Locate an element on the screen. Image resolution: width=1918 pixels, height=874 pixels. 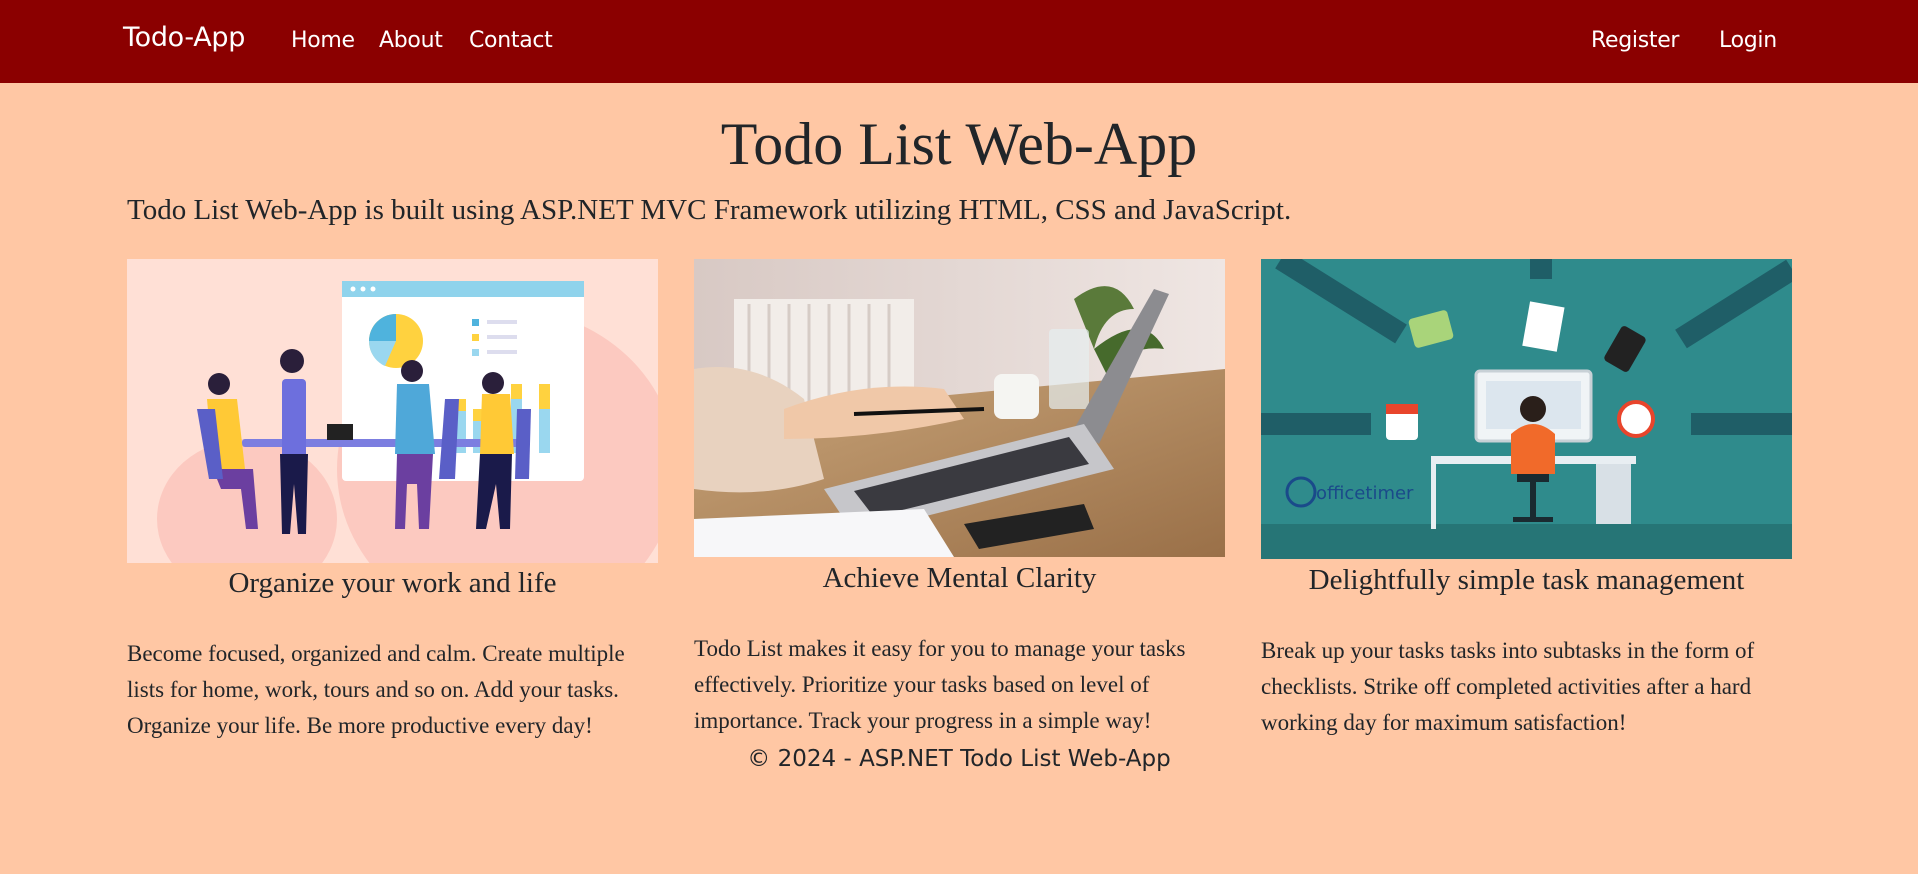
laptop-typing-photo is located at coordinates (959, 408).